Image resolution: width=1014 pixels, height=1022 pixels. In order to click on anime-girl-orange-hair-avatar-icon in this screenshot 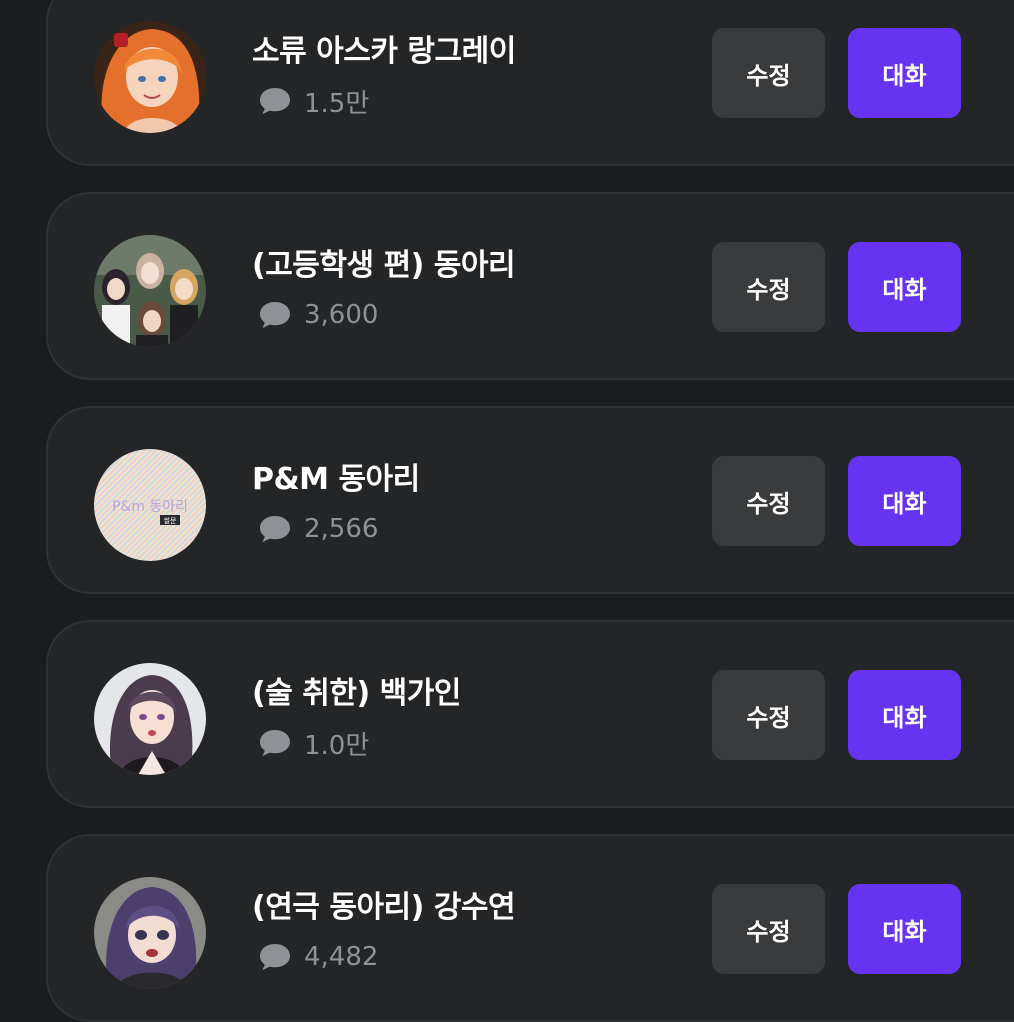, I will do `click(150, 77)`.